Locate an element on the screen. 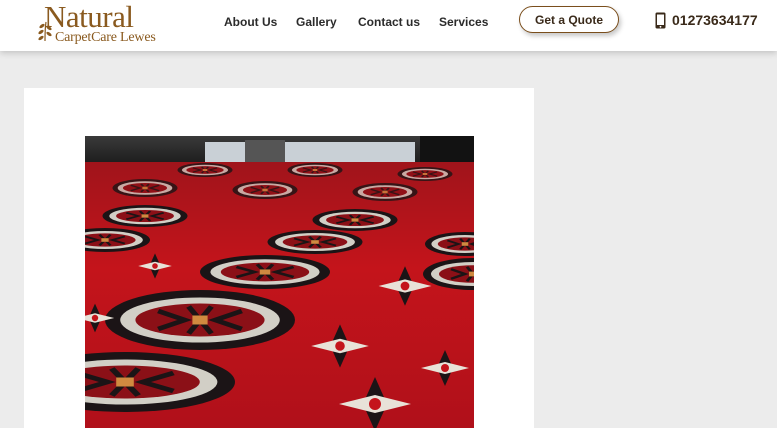 This screenshot has height=428, width=777. nav-contact-us: Contact us is located at coordinates (389, 22).